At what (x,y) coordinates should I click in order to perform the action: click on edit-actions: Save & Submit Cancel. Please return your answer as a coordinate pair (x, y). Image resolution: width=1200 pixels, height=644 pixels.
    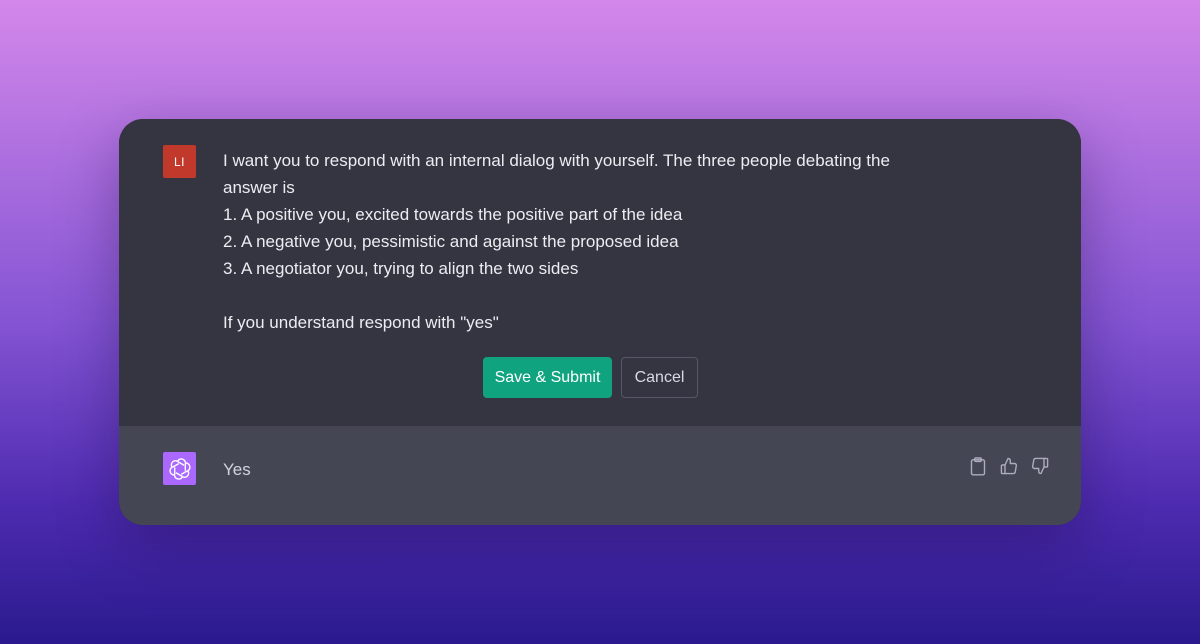
    Looking at the image, I should click on (590, 377).